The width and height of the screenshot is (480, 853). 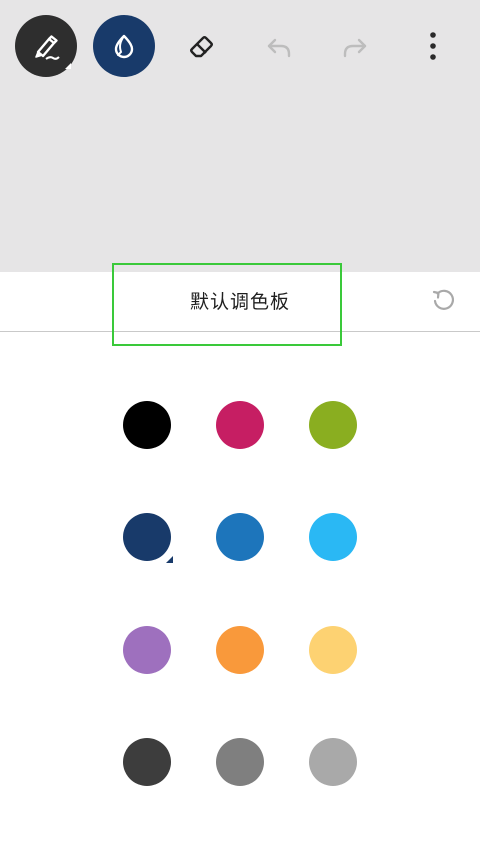 What do you see at coordinates (240, 762) in the screenshot?
I see `color-swatch-gray` at bounding box center [240, 762].